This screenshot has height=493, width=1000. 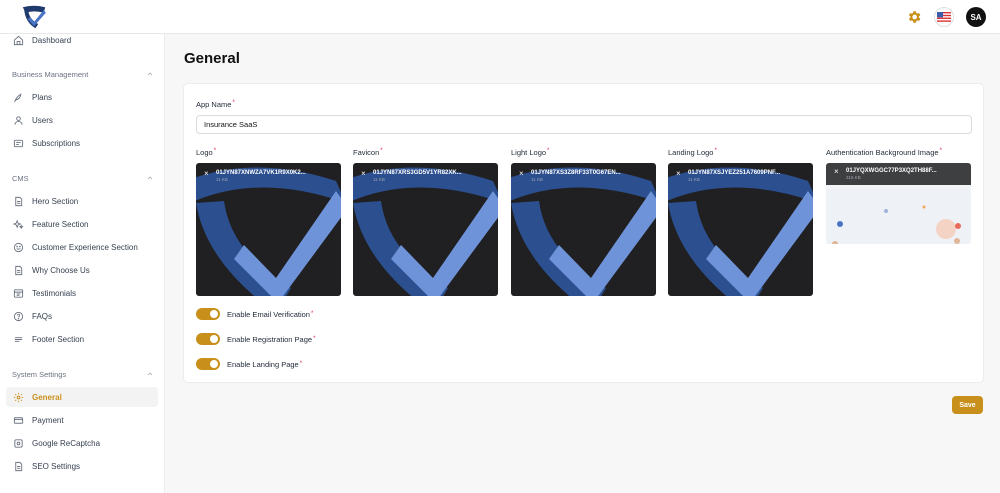 What do you see at coordinates (208, 314) in the screenshot?
I see `email-verification-toggle` at bounding box center [208, 314].